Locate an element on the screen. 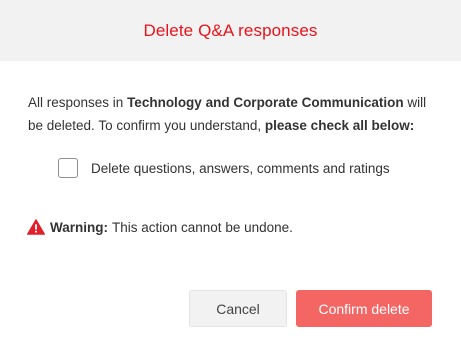 The image size is (461, 358). warning-message: Warning: This action cannot be undone. is located at coordinates (160, 227).